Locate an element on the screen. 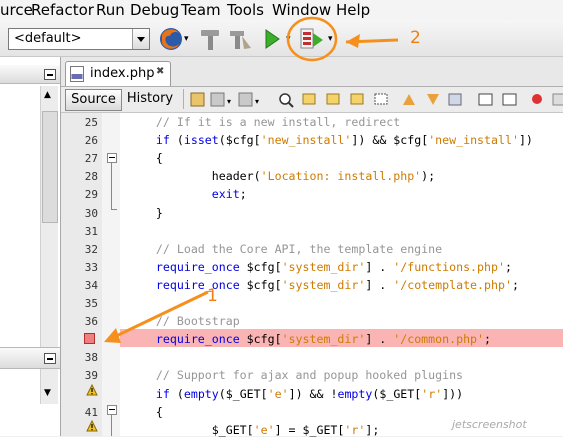 The image size is (563, 437). menu-run: Run is located at coordinates (110, 10).